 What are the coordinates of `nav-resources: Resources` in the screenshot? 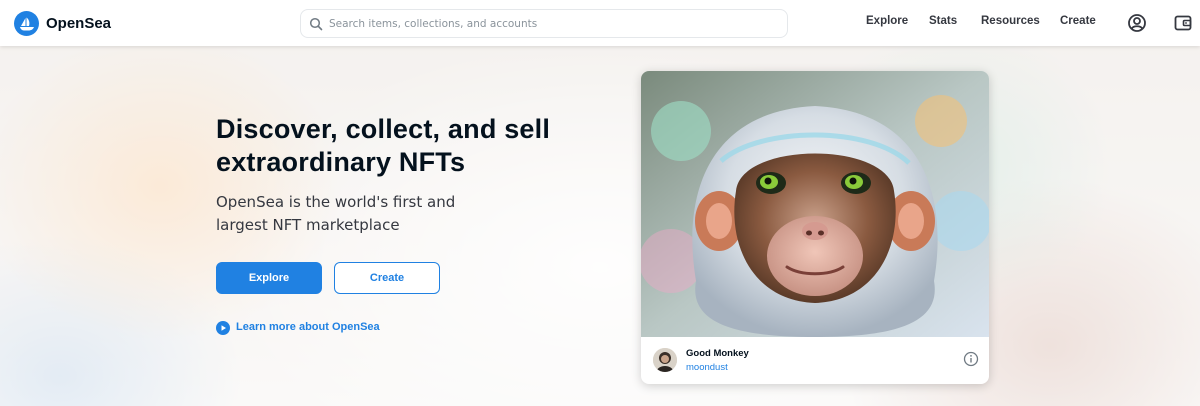 It's located at (1010, 21).